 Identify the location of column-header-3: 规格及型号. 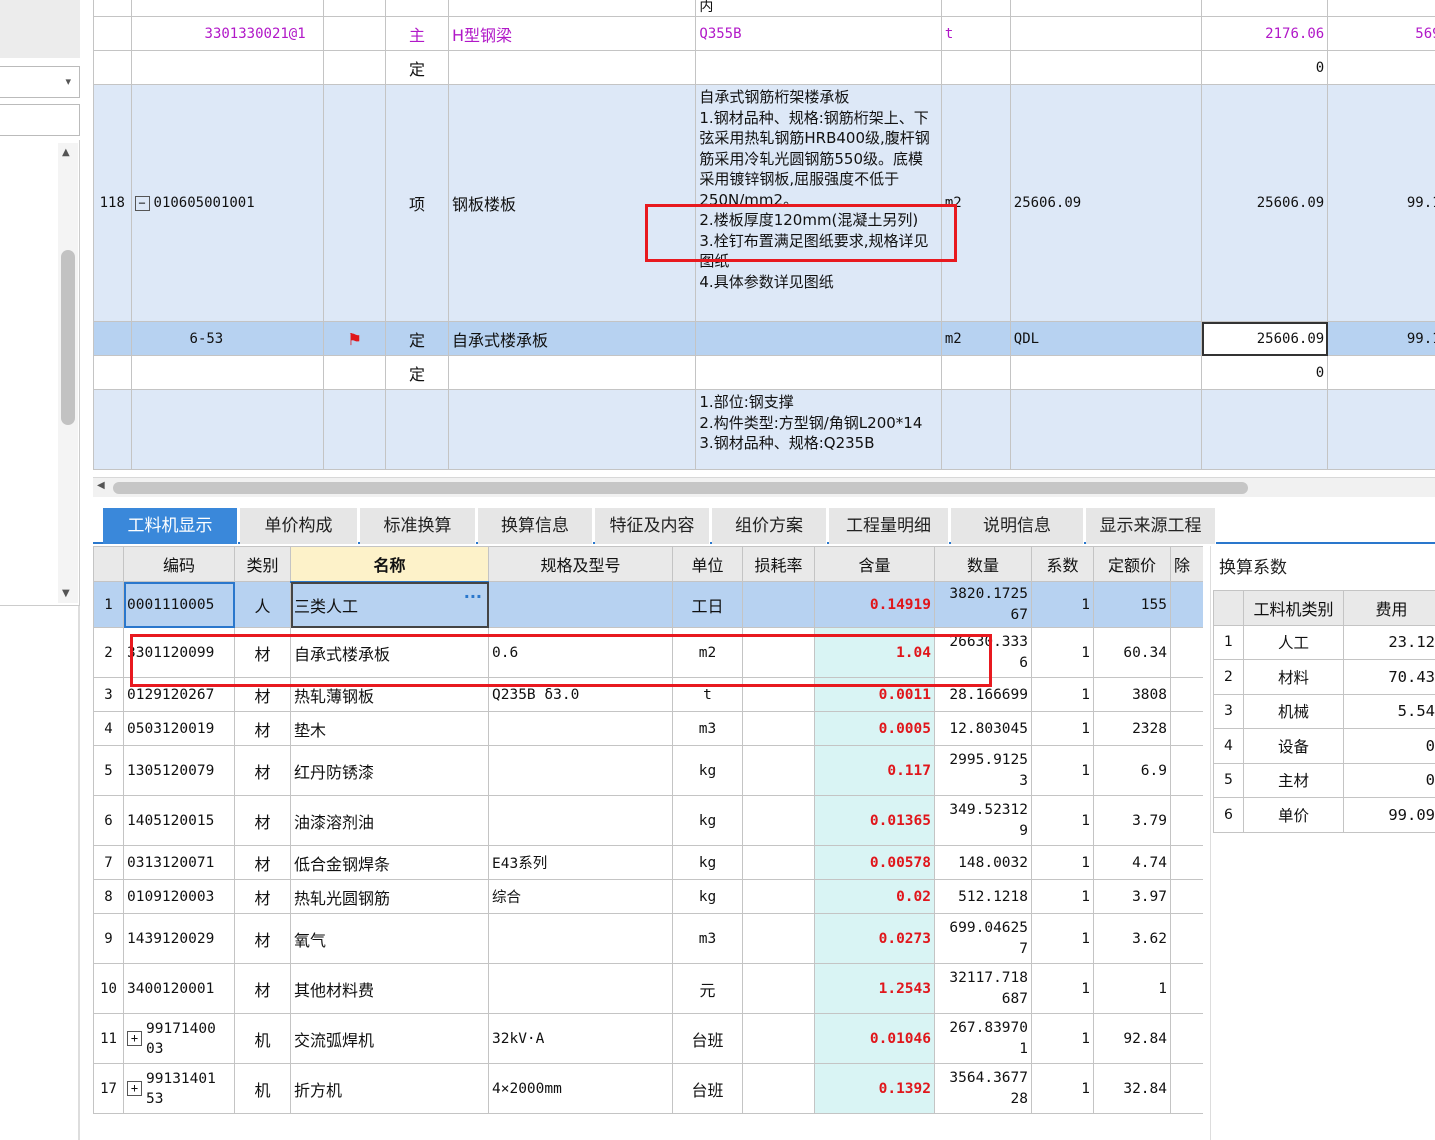
(580, 564).